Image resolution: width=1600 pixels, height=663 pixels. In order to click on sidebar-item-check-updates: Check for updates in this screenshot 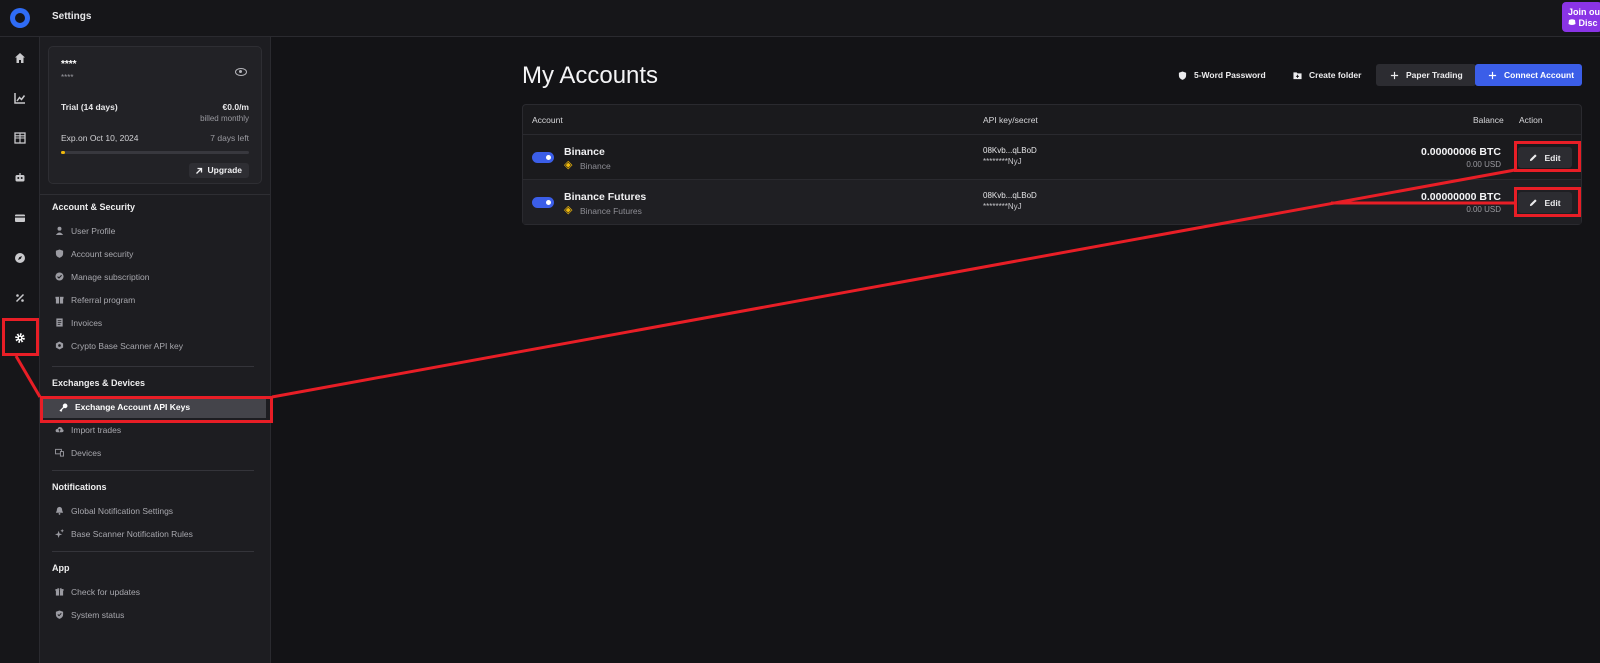, I will do `click(159, 591)`.